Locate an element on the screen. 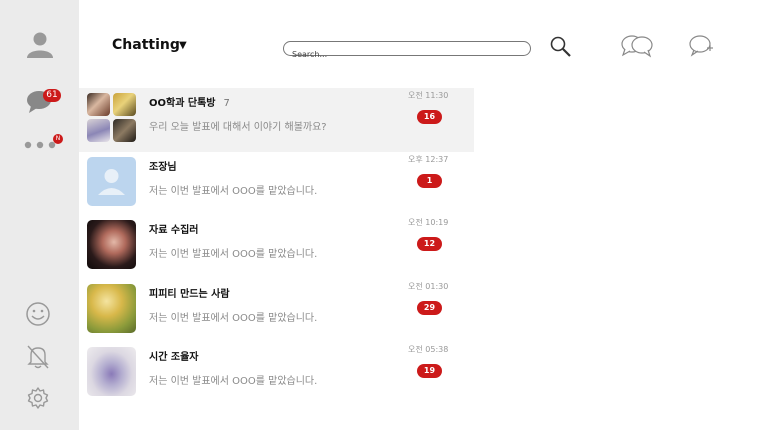 The image size is (773, 430). page-title: Chatting is located at coordinates (146, 45).